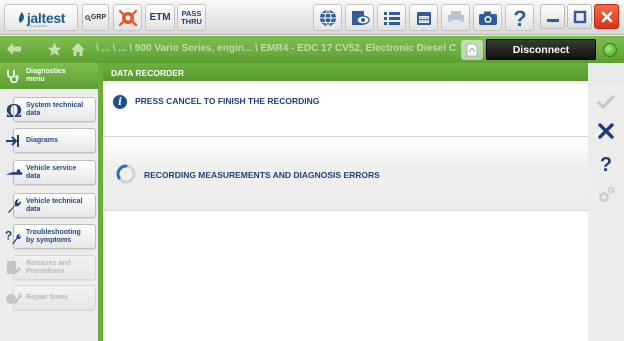 This screenshot has height=341, width=624. What do you see at coordinates (78, 49) in the screenshot?
I see `home-icon` at bounding box center [78, 49].